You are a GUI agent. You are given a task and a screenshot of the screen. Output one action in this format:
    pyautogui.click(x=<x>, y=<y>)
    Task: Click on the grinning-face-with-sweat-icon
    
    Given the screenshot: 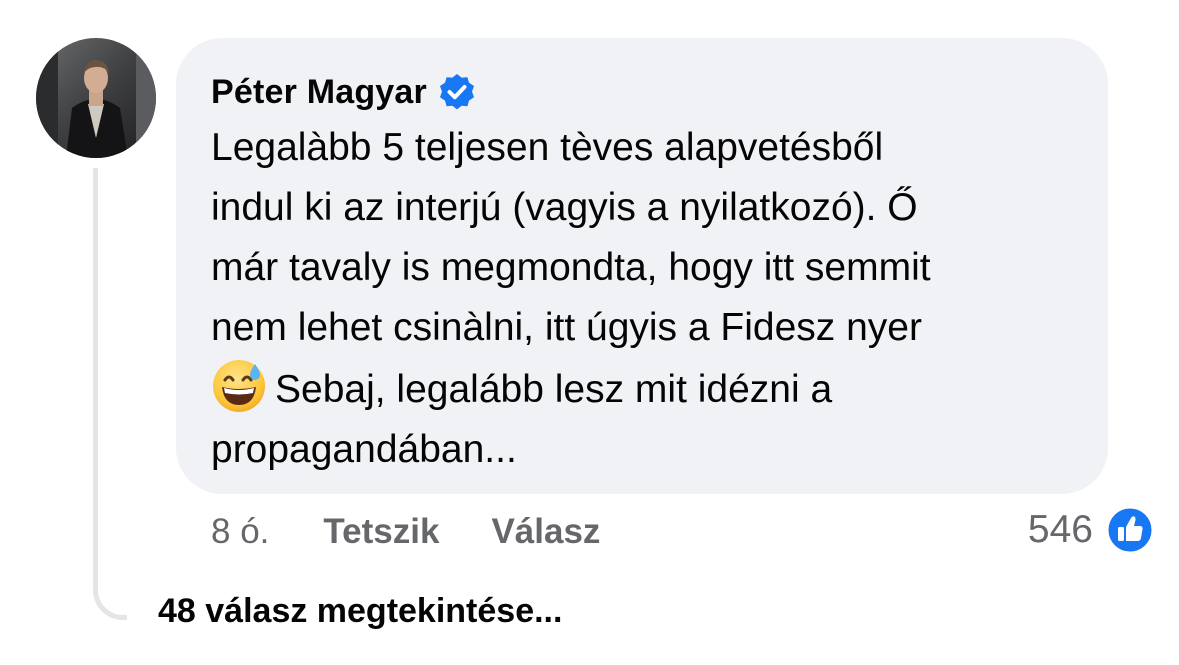 What is the action you would take?
    pyautogui.click(x=239, y=386)
    